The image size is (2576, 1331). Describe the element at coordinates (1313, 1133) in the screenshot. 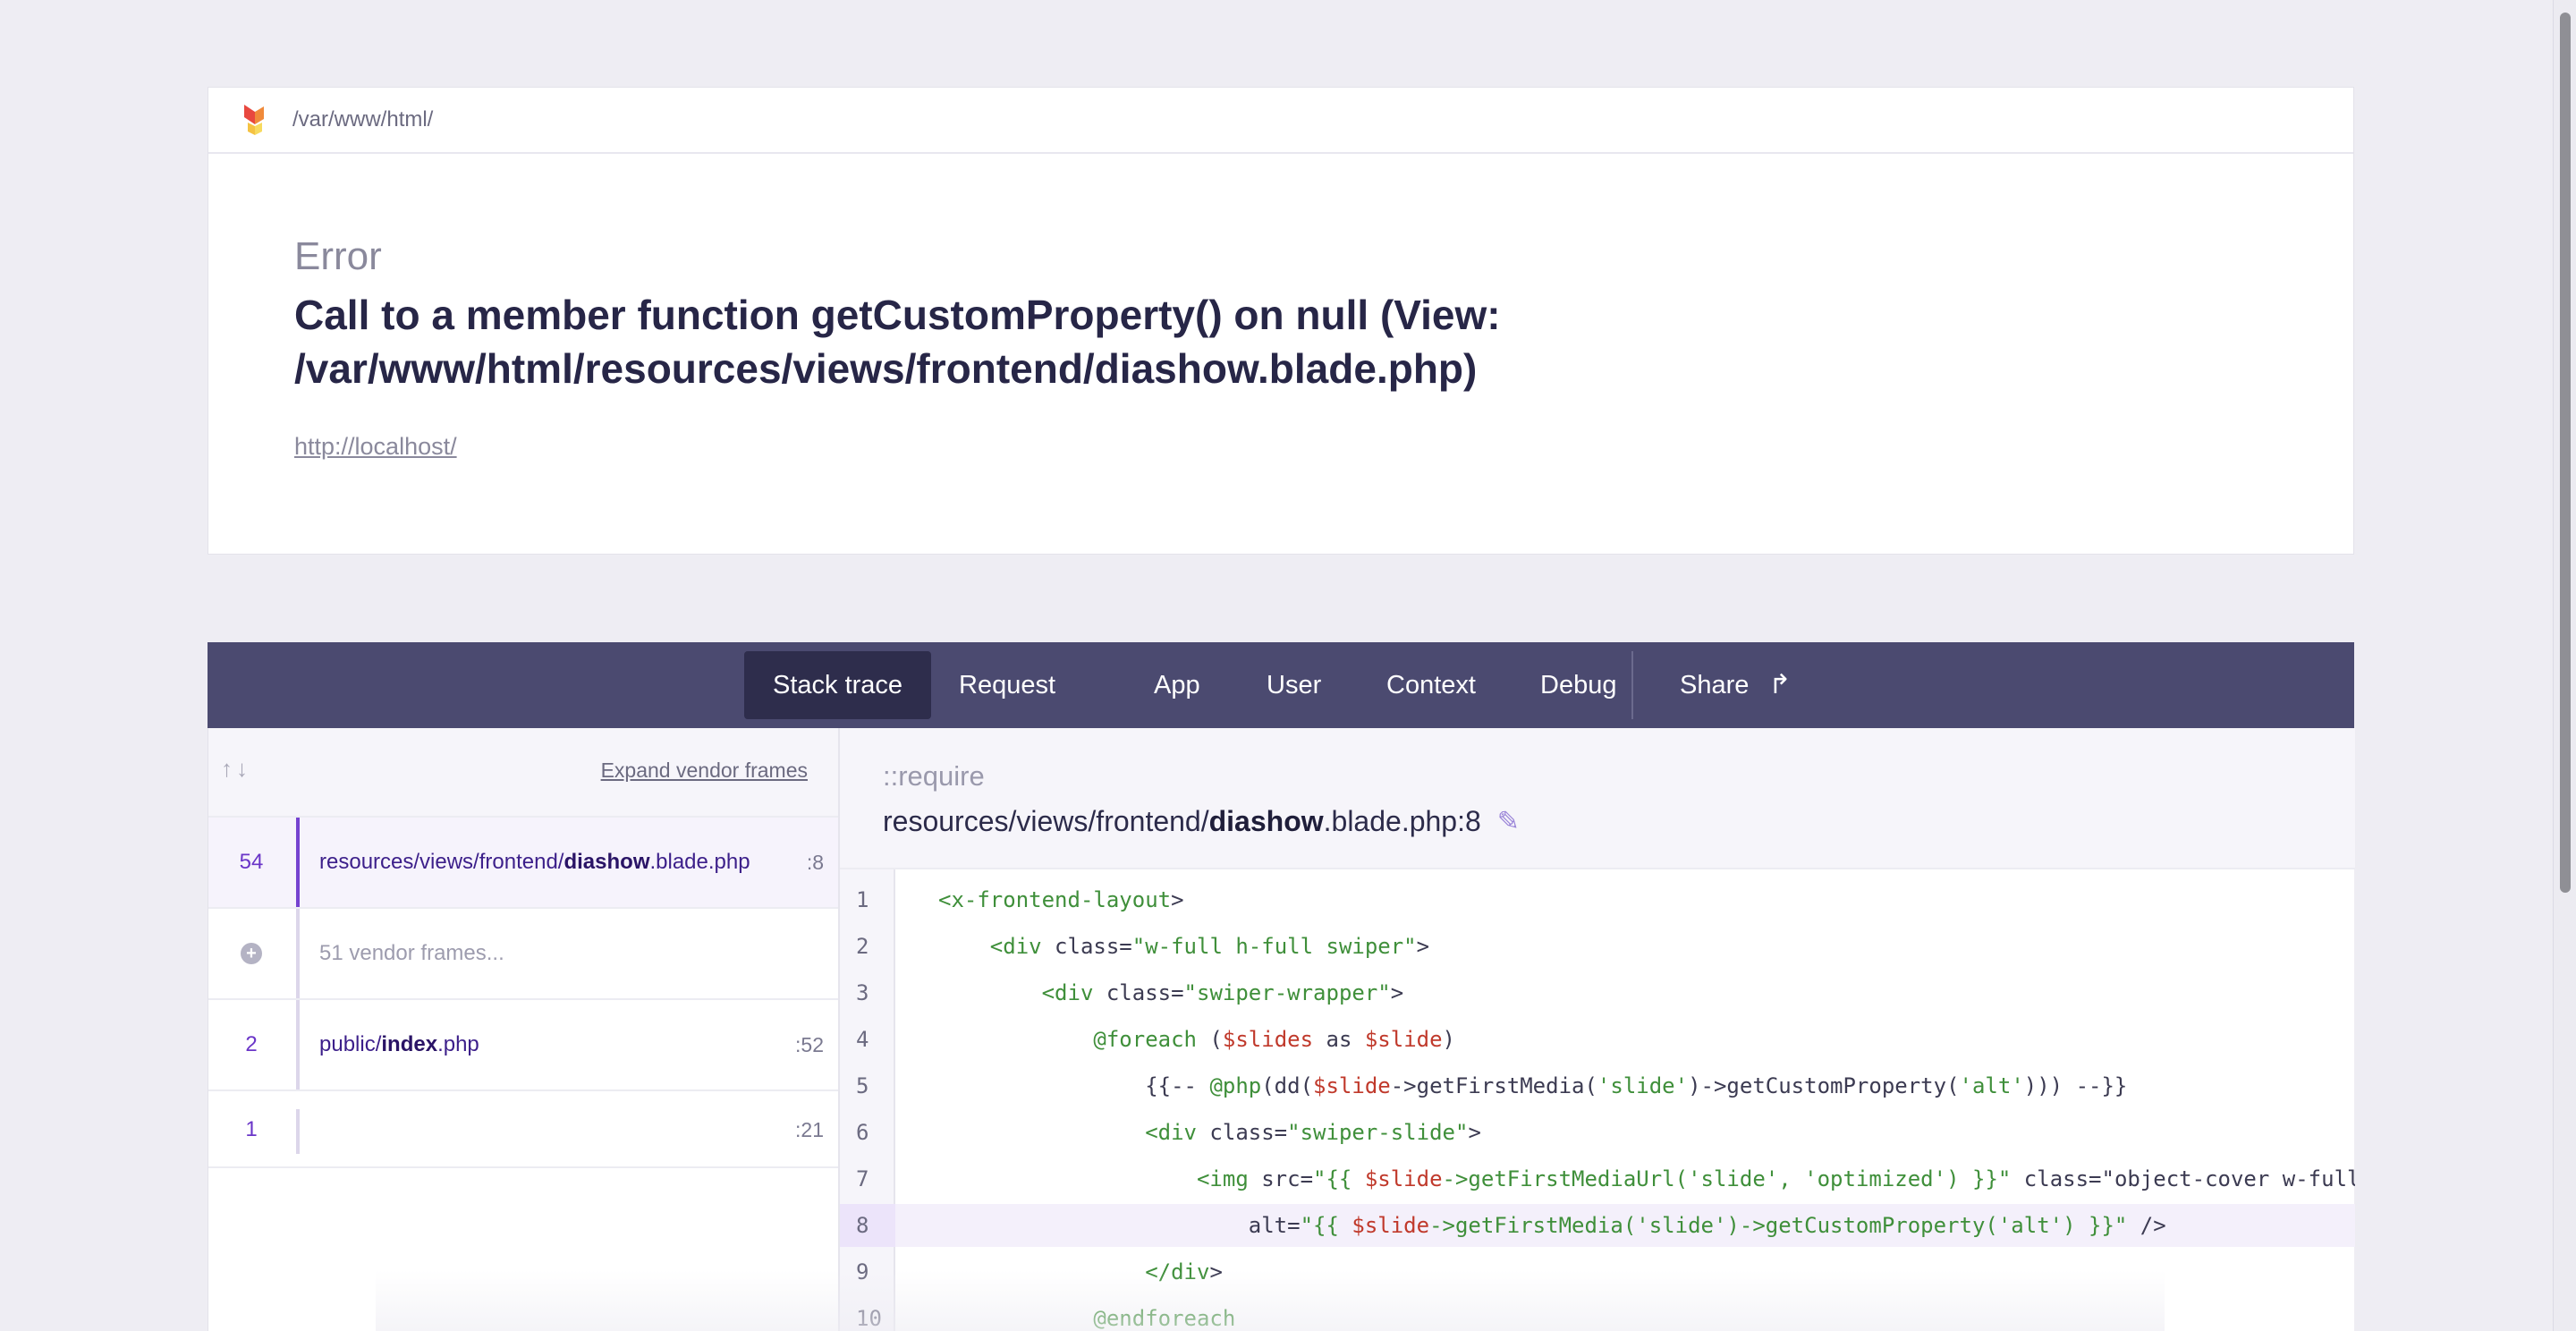

I see `code-line-source: <div class="swiper-slide">` at that location.